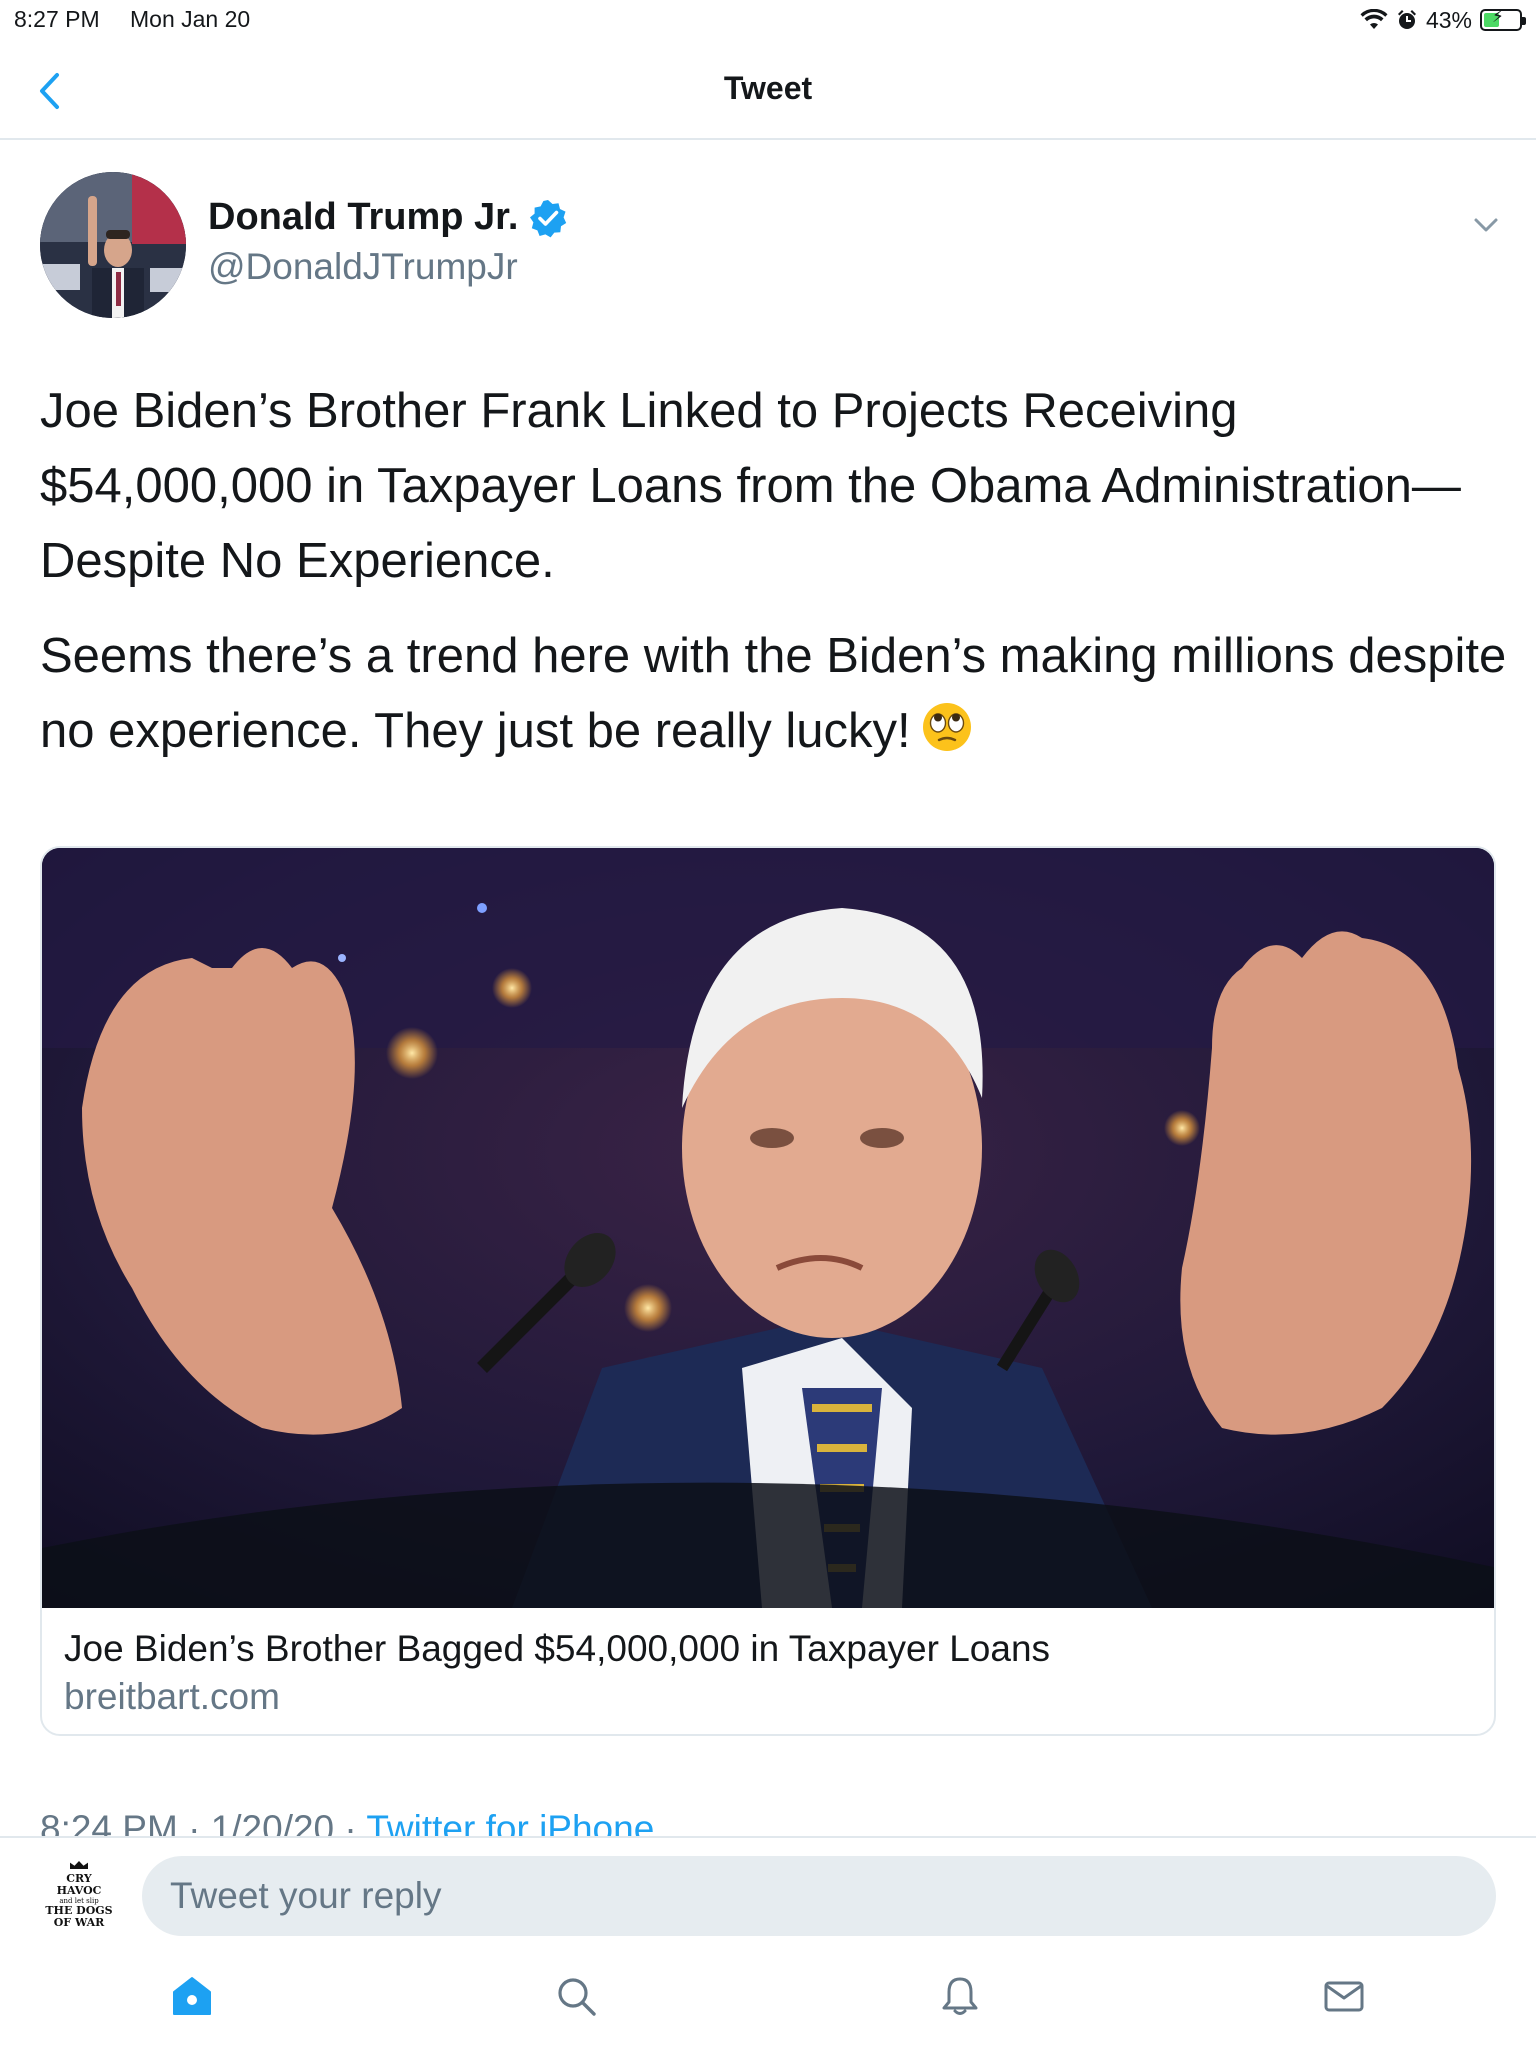 This screenshot has height=2048, width=1536. I want to click on tab-home, so click(192, 1996).